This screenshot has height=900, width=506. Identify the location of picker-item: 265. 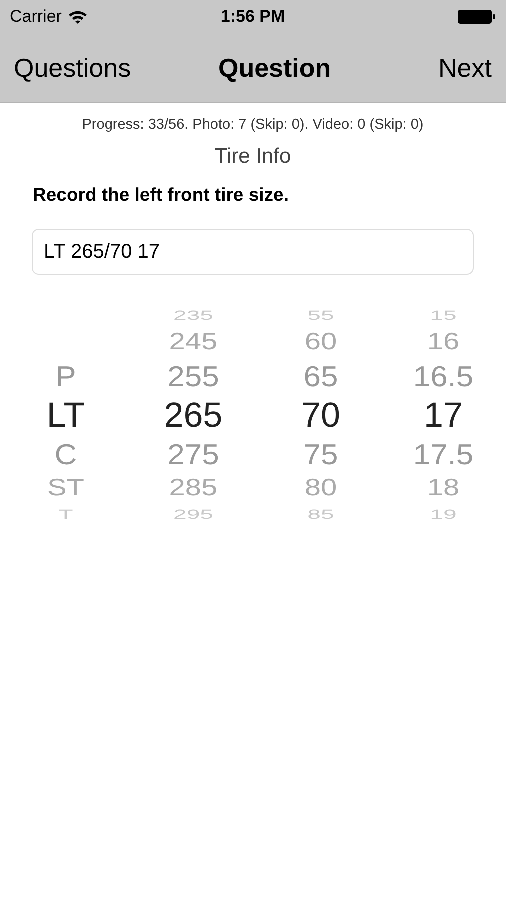
(193, 415).